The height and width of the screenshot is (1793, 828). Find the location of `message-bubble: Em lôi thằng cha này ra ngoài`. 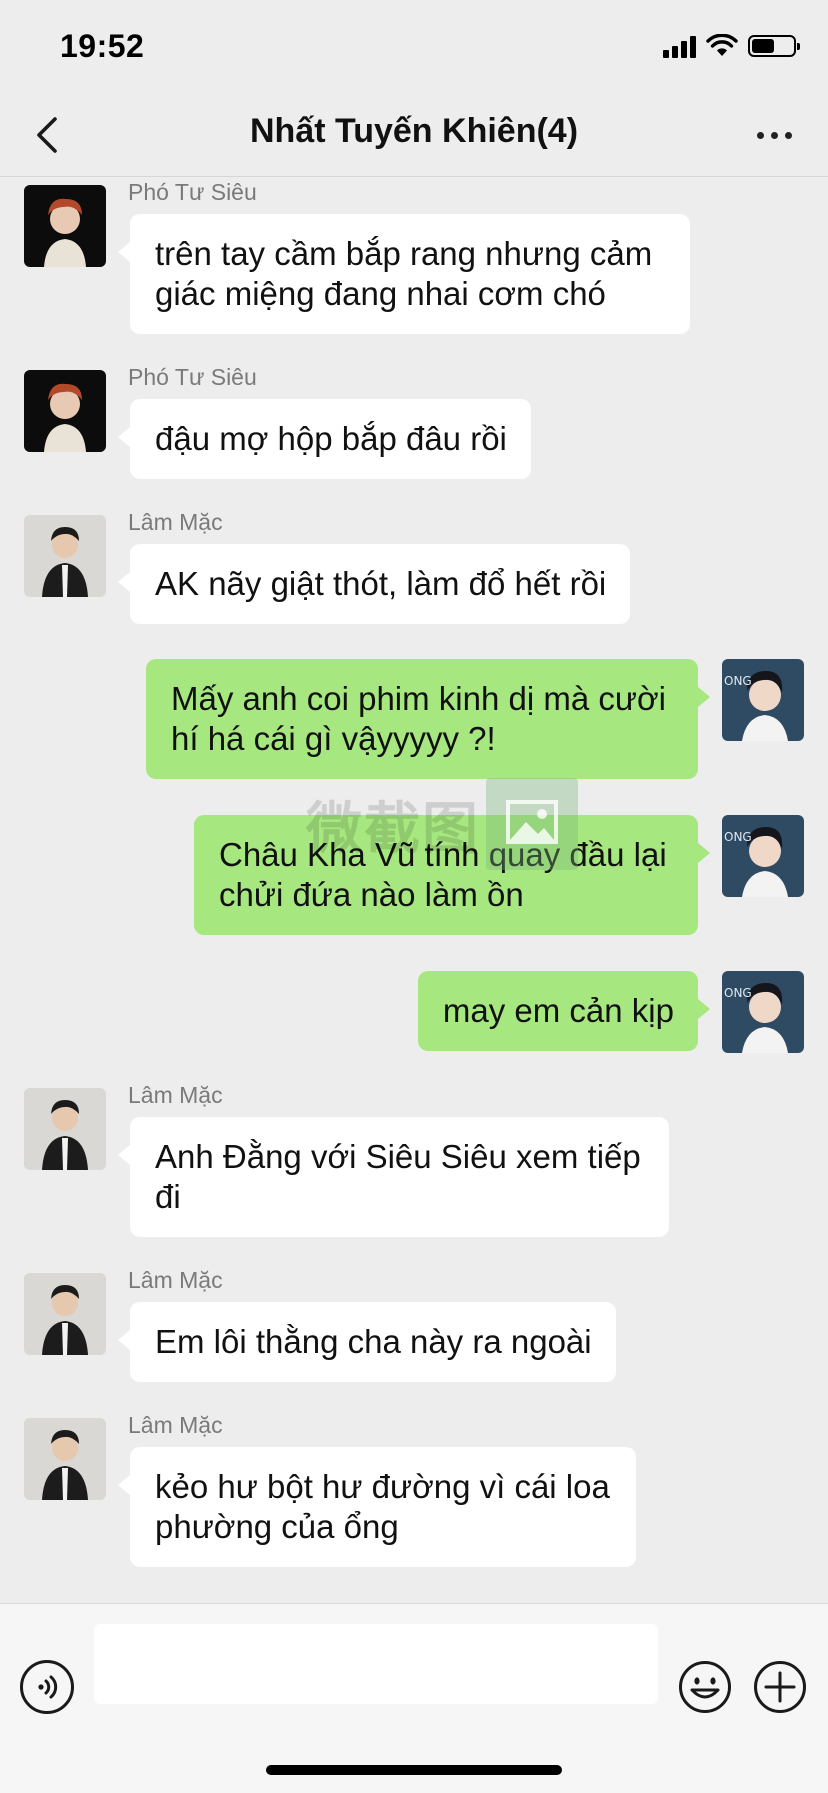

message-bubble: Em lôi thằng cha này ra ngoài is located at coordinates (367, 1342).